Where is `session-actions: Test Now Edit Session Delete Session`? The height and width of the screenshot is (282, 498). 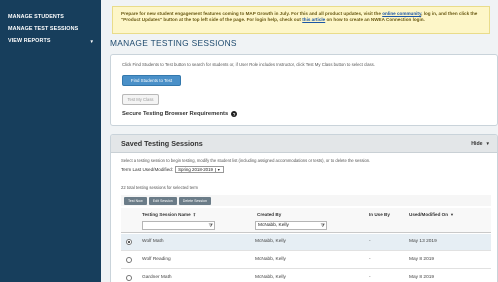 session-actions: Test Now Edit Session Delete Session is located at coordinates (306, 200).